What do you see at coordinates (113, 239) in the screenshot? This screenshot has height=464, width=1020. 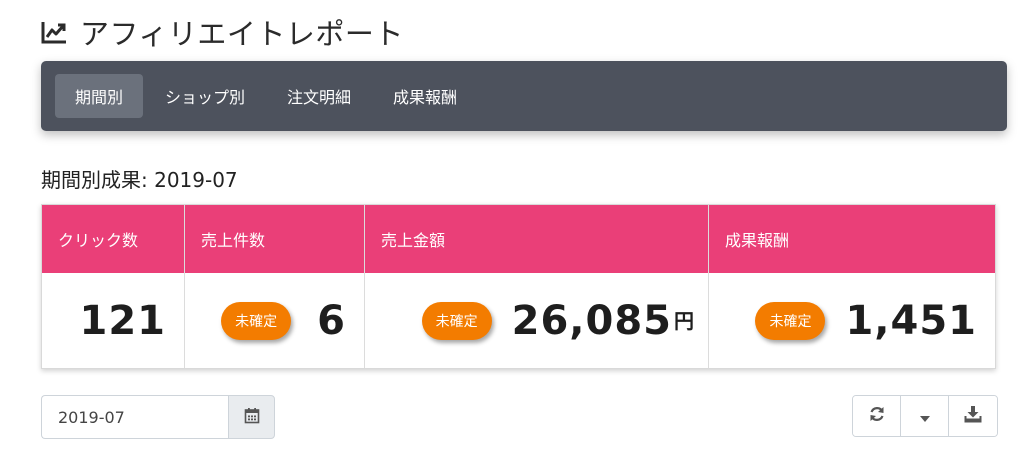 I see `clicks-header: クリック数` at bounding box center [113, 239].